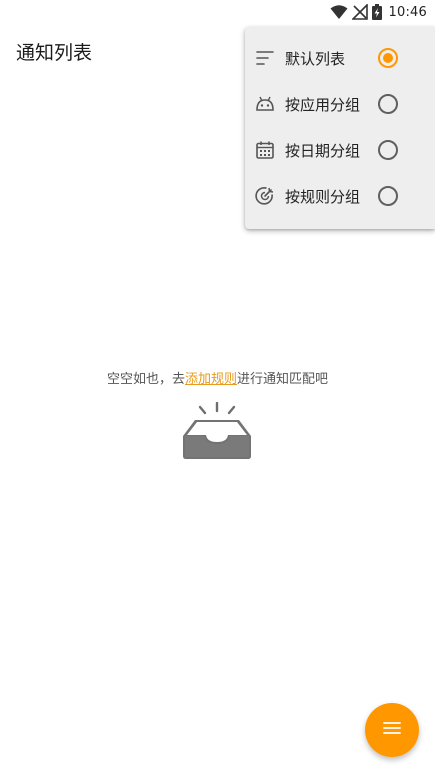  What do you see at coordinates (54, 53) in the screenshot?
I see `page-title: 通知列表` at bounding box center [54, 53].